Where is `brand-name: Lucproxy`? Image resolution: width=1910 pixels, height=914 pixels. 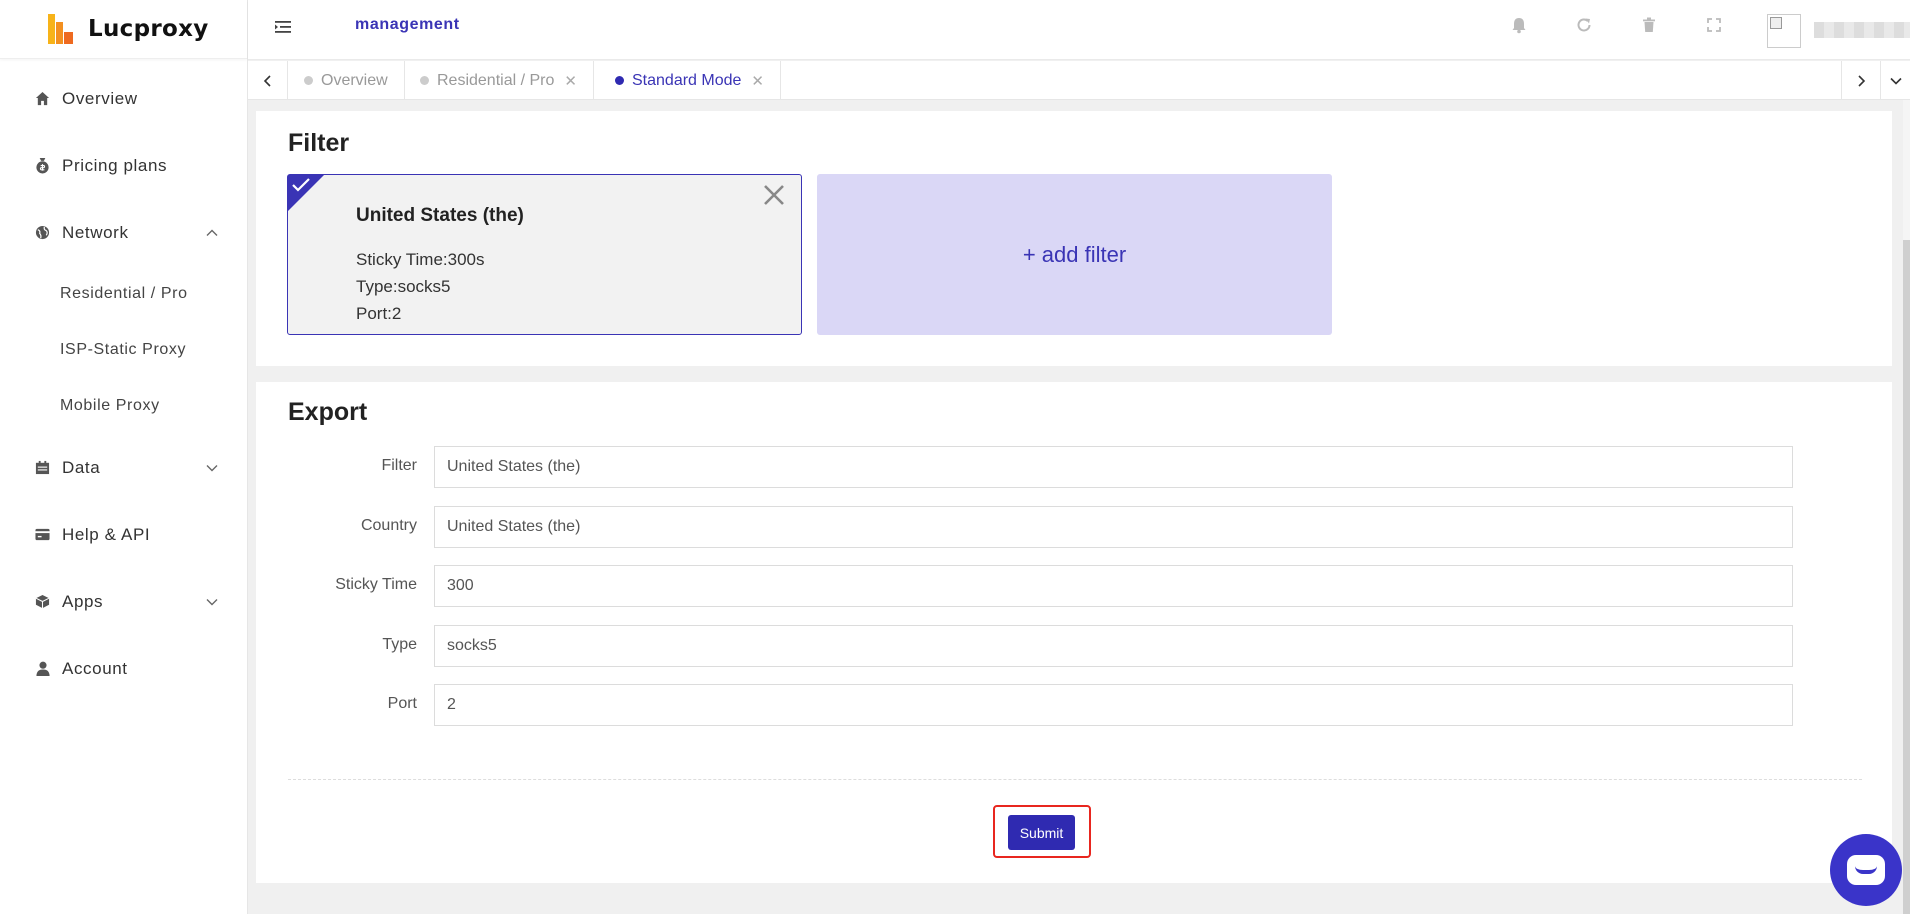
brand-name: Lucproxy is located at coordinates (148, 29).